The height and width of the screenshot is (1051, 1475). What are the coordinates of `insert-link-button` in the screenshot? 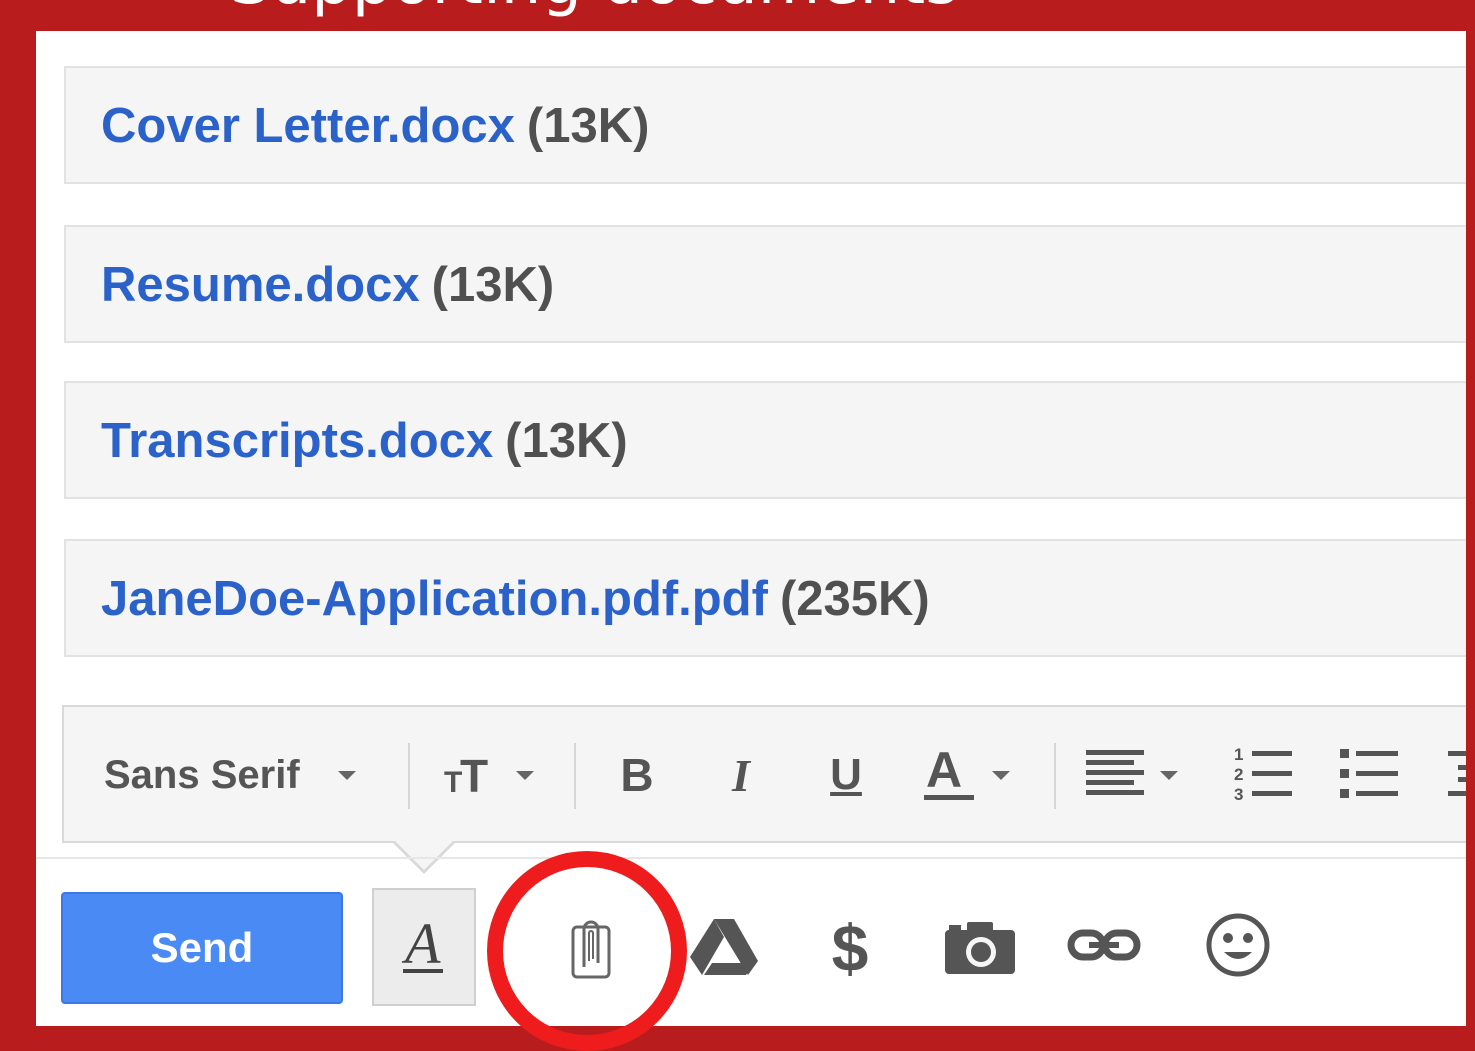 It's located at (1104, 947).